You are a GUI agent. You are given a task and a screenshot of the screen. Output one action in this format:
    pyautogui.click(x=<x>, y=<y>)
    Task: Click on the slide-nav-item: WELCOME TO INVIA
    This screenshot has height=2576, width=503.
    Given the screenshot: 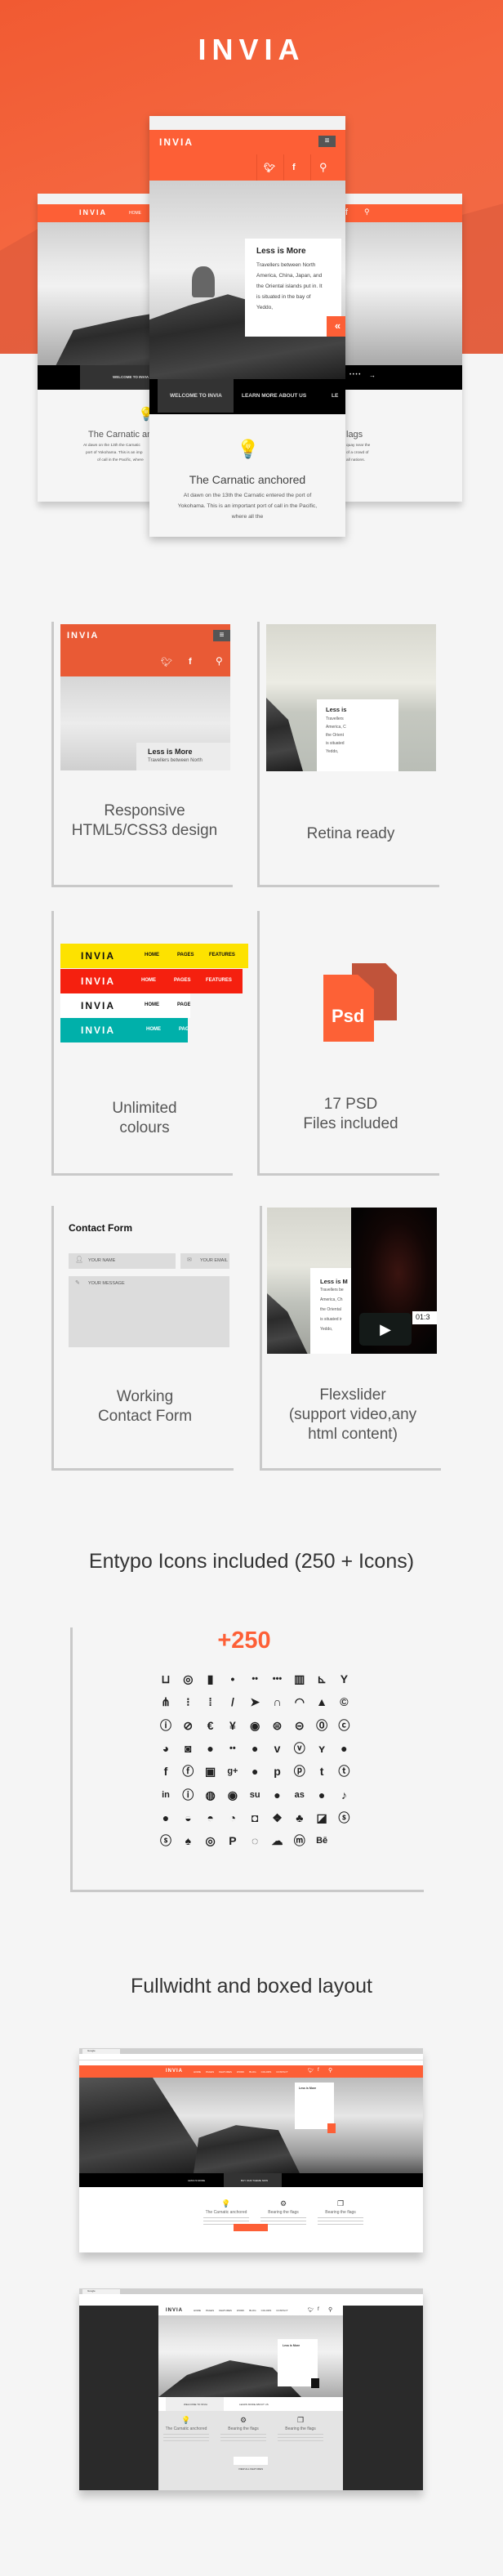 What is the action you would take?
    pyautogui.click(x=131, y=377)
    